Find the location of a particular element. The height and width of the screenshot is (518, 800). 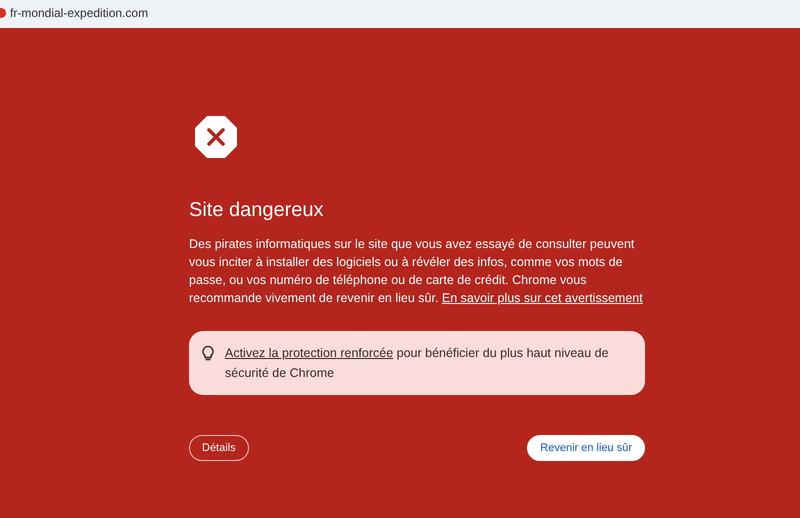

danger-icon is located at coordinates (216, 137).